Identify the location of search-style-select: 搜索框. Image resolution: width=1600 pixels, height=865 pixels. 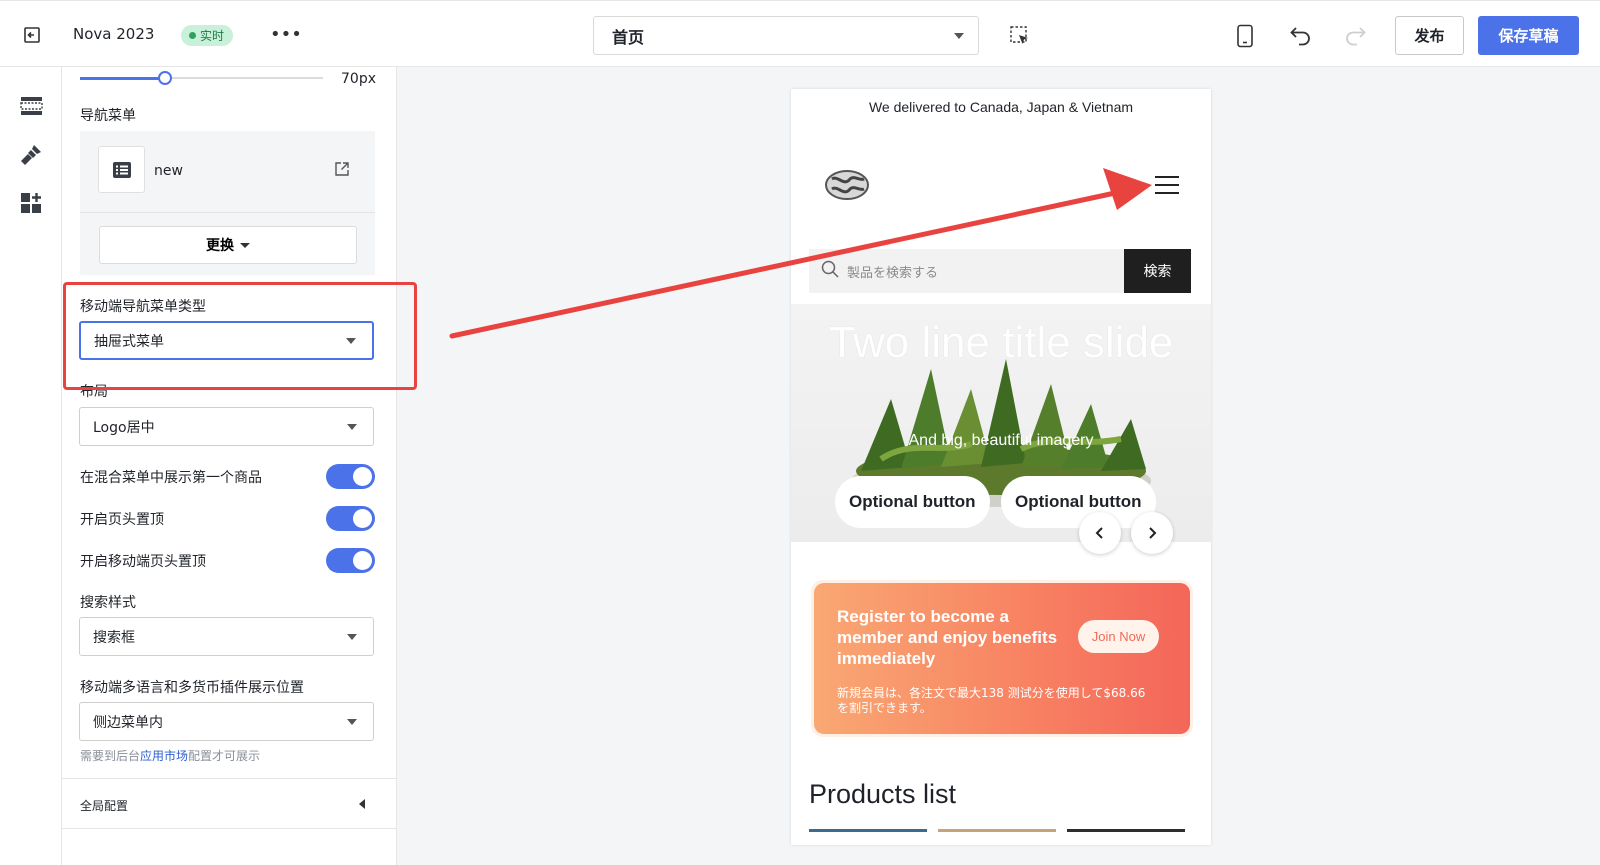
(226, 636).